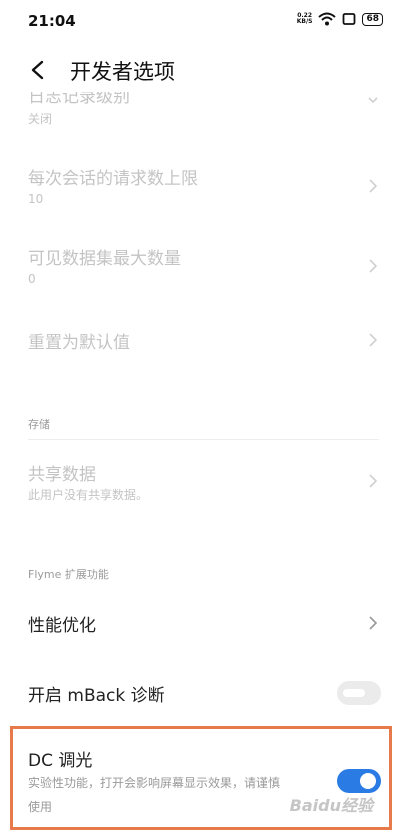 The image size is (407, 837). I want to click on setting-item-shared-data: 共享数据 此用户没有共享数据。, so click(203, 484).